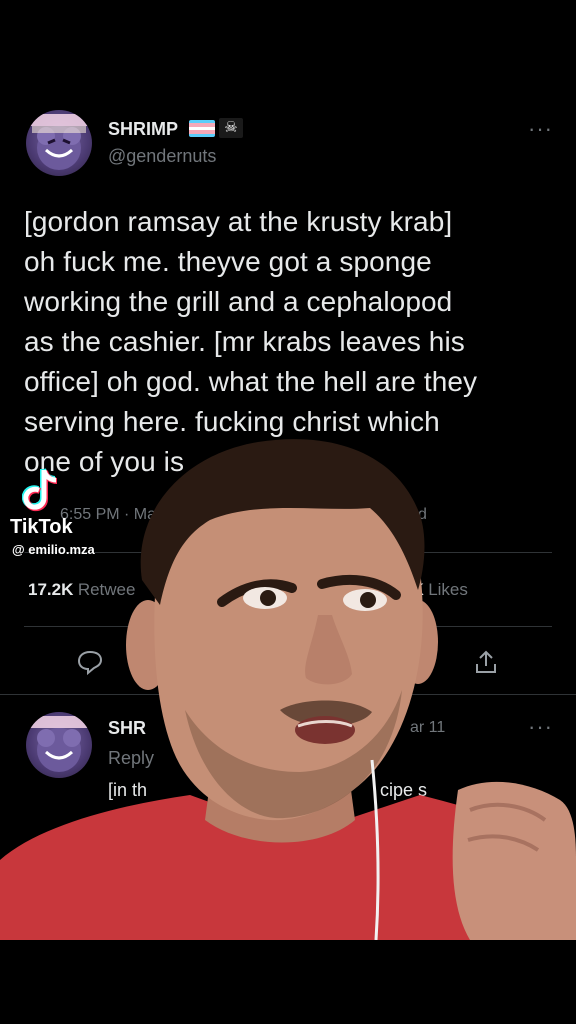  Describe the element at coordinates (251, 381) in the screenshot. I see `tweet-line: office] oh god. what the hell are they` at that location.